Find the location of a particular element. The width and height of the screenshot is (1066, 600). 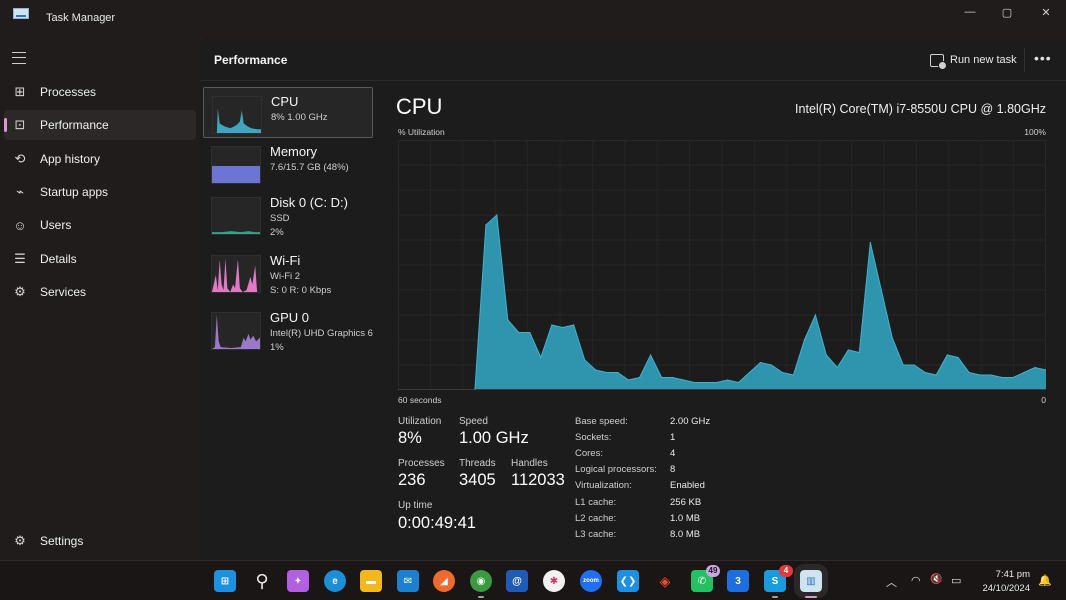

resource-item-disk: Disk 0 (C: D:) SSD 2% is located at coordinates (288, 214).